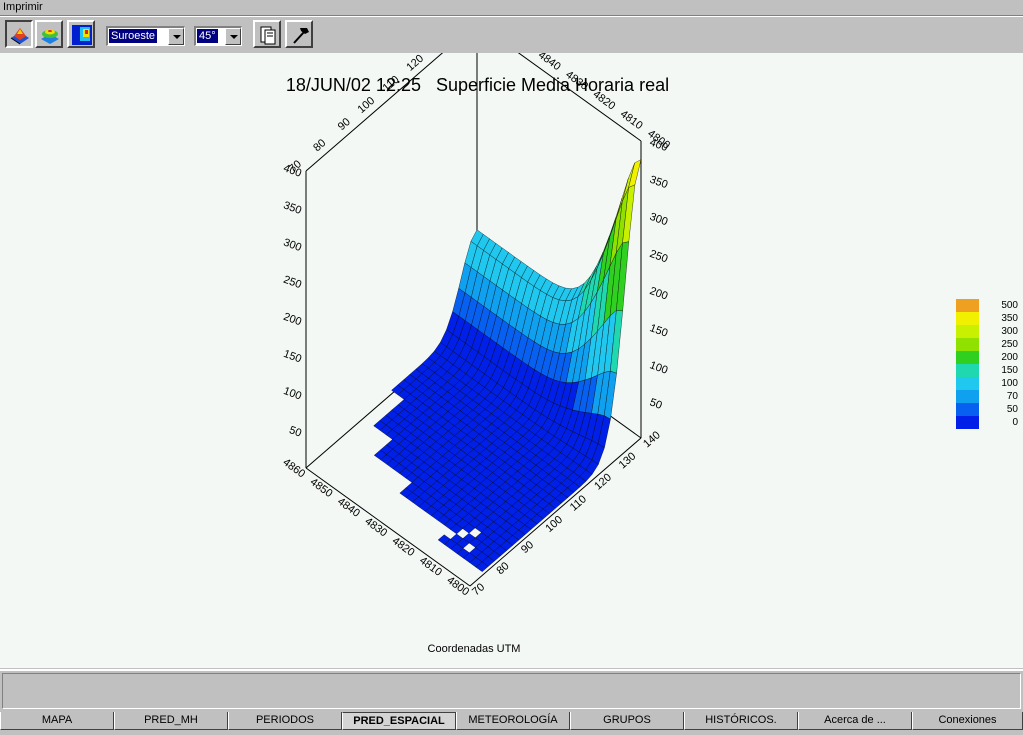  What do you see at coordinates (23, 7) in the screenshot?
I see `print-menu-item: Imprimir` at bounding box center [23, 7].